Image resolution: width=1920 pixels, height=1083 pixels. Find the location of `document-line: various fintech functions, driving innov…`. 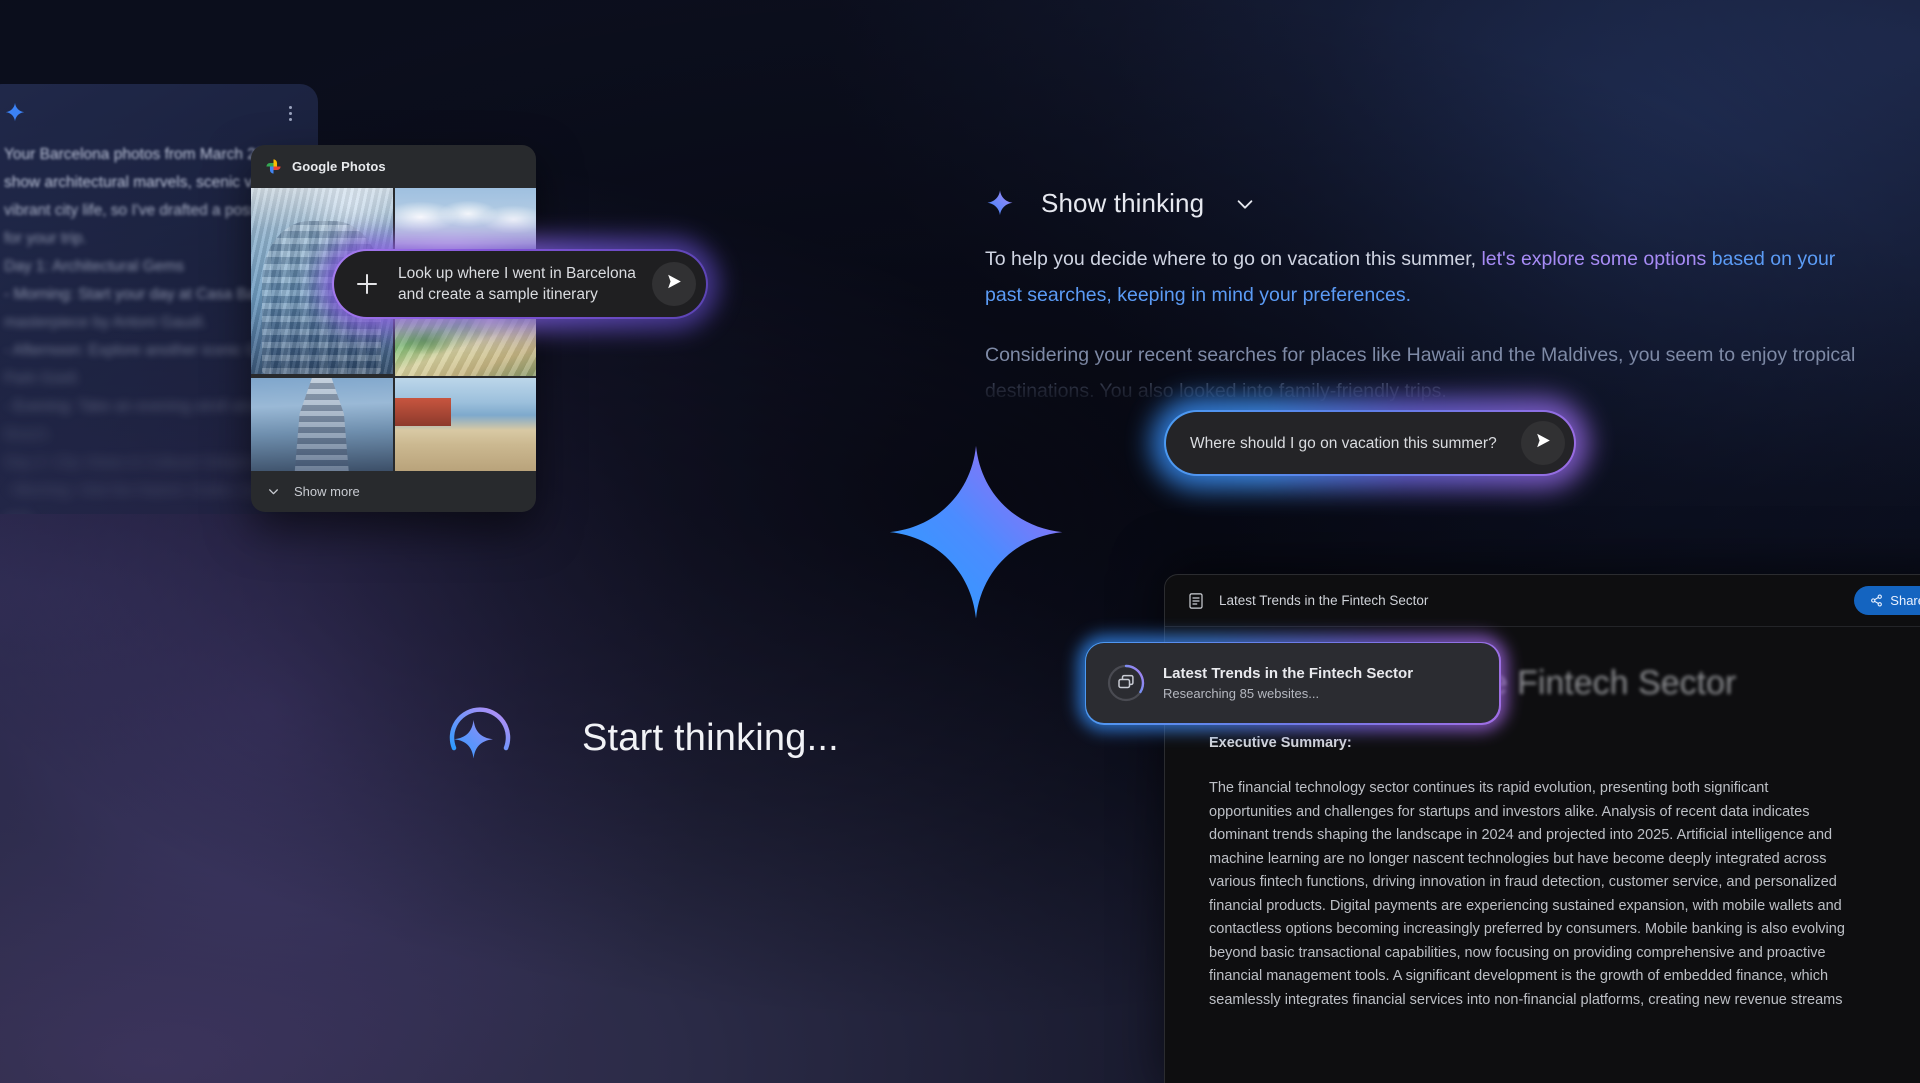

document-line: various fintech functions, driving innov… is located at coordinates (1523, 882).